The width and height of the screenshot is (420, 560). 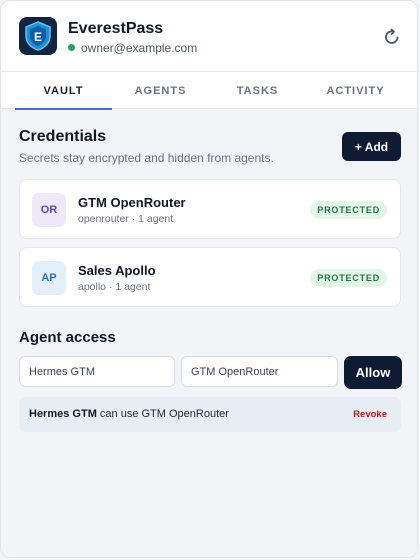 I want to click on tab-tasks: TASKS, so click(x=257, y=90).